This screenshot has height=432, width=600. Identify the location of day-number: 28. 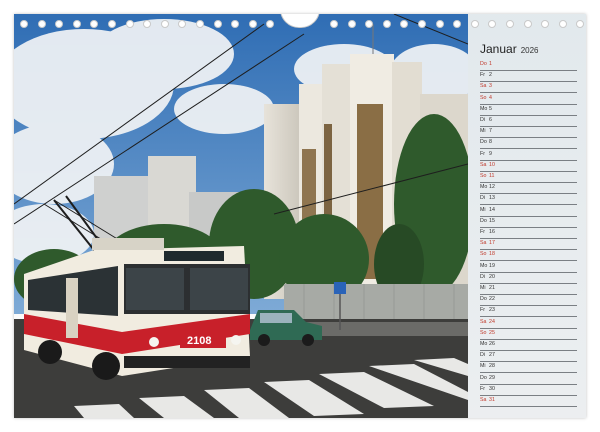
(492, 366).